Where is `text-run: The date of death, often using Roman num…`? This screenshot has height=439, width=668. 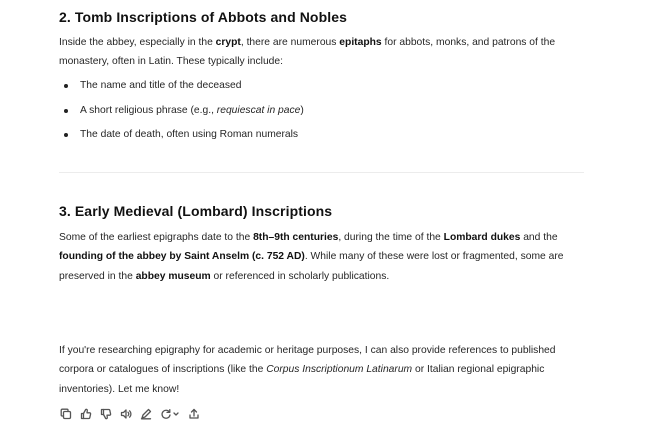 text-run: The date of death, often using Roman num… is located at coordinates (189, 134).